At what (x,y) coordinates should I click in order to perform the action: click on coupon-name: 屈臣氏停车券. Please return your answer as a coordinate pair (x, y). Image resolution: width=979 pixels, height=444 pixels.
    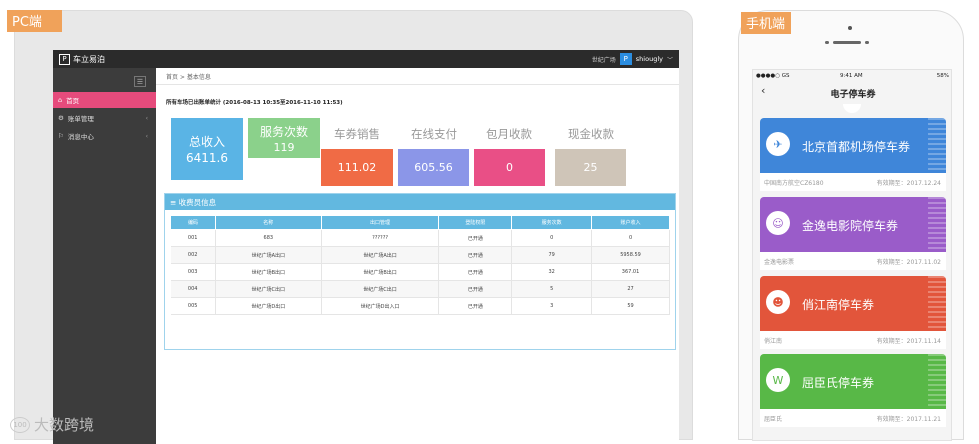
    Looking at the image, I should click on (838, 383).